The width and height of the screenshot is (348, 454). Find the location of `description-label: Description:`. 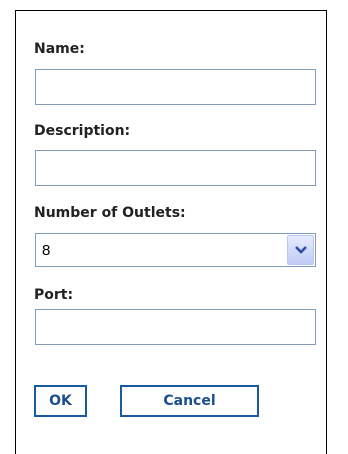

description-label: Description: is located at coordinates (82, 131).